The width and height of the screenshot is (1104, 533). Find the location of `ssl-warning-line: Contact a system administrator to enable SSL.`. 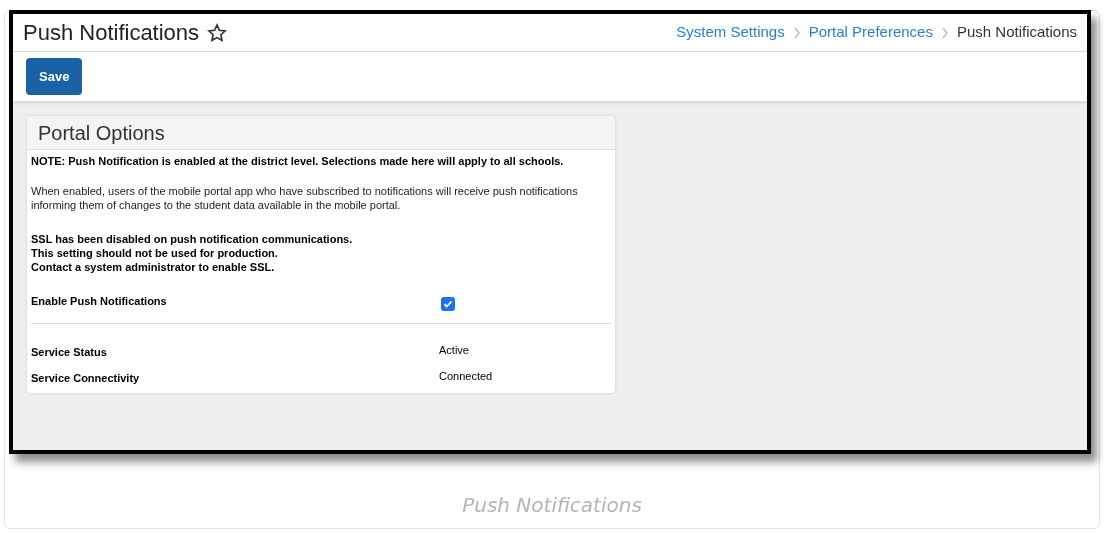

ssl-warning-line: Contact a system administrator to enable SSL. is located at coordinates (153, 266).